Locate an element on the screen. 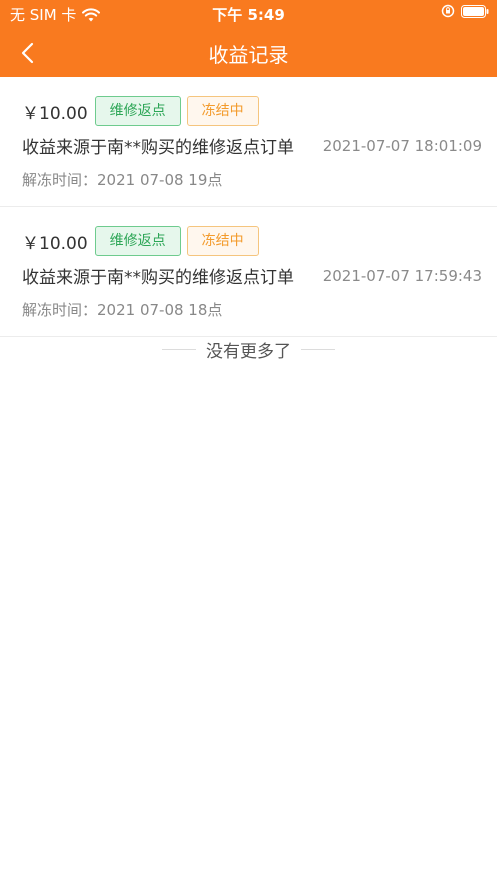 Image resolution: width=497 pixels, height=883 pixels. unfreeze-info: 解冻时间：2021 07-08 19点 is located at coordinates (122, 179).